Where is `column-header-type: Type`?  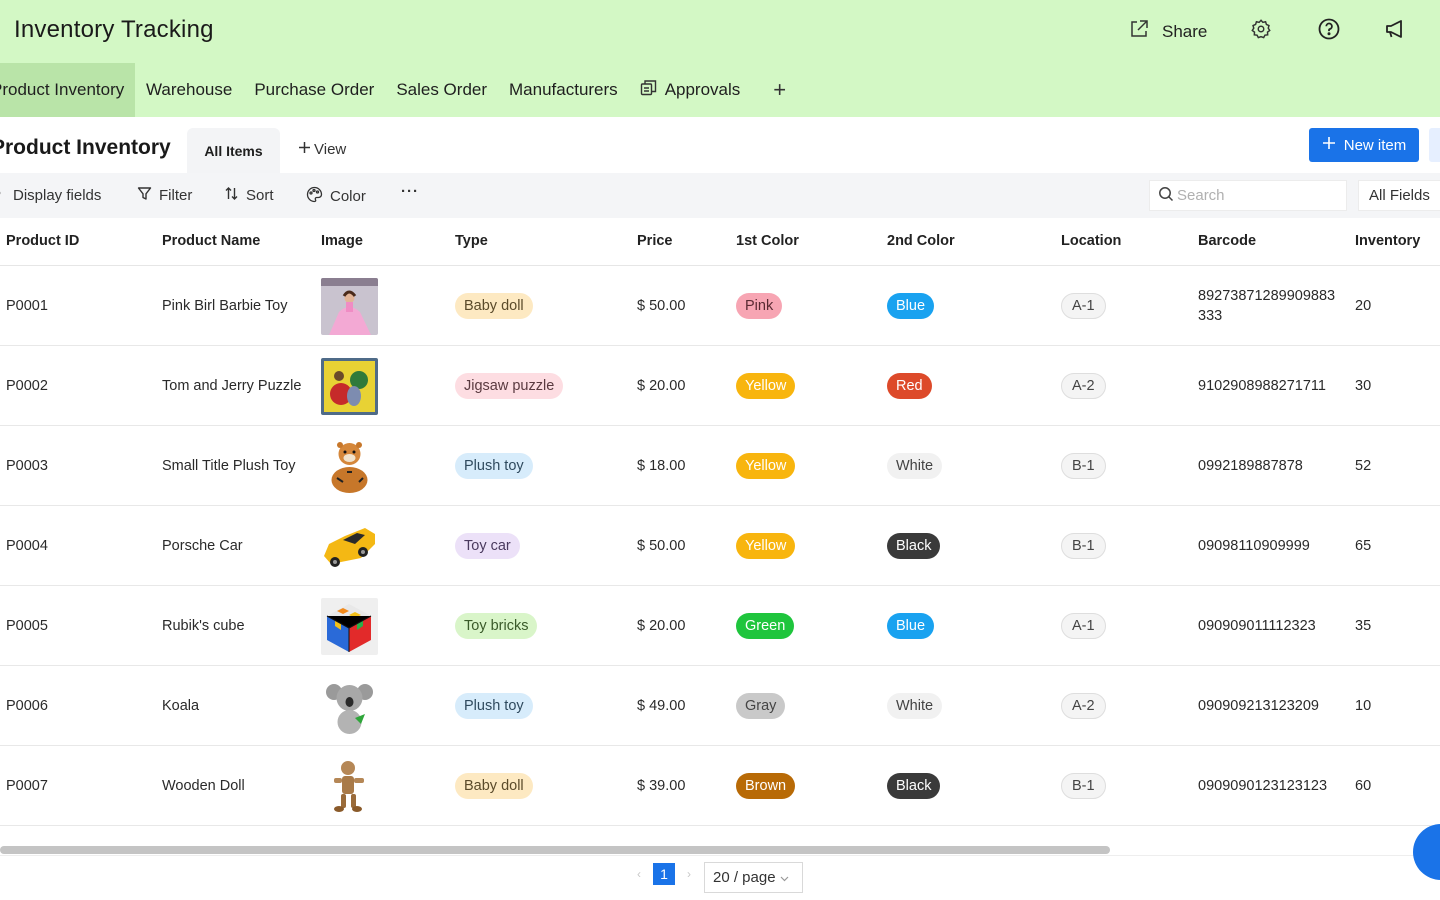
column-header-type: Type is located at coordinates (471, 241).